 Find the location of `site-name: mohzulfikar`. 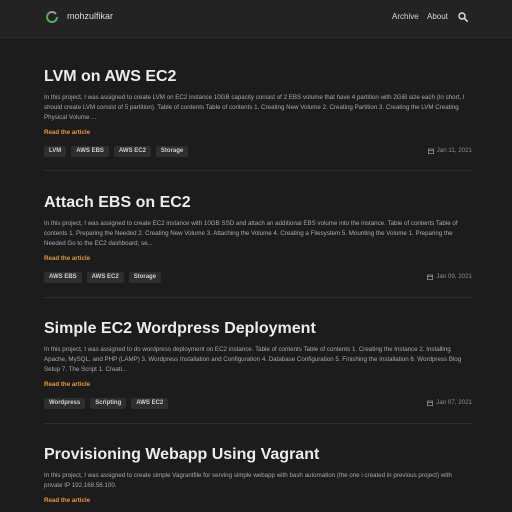

site-name: mohzulfikar is located at coordinates (90, 16).